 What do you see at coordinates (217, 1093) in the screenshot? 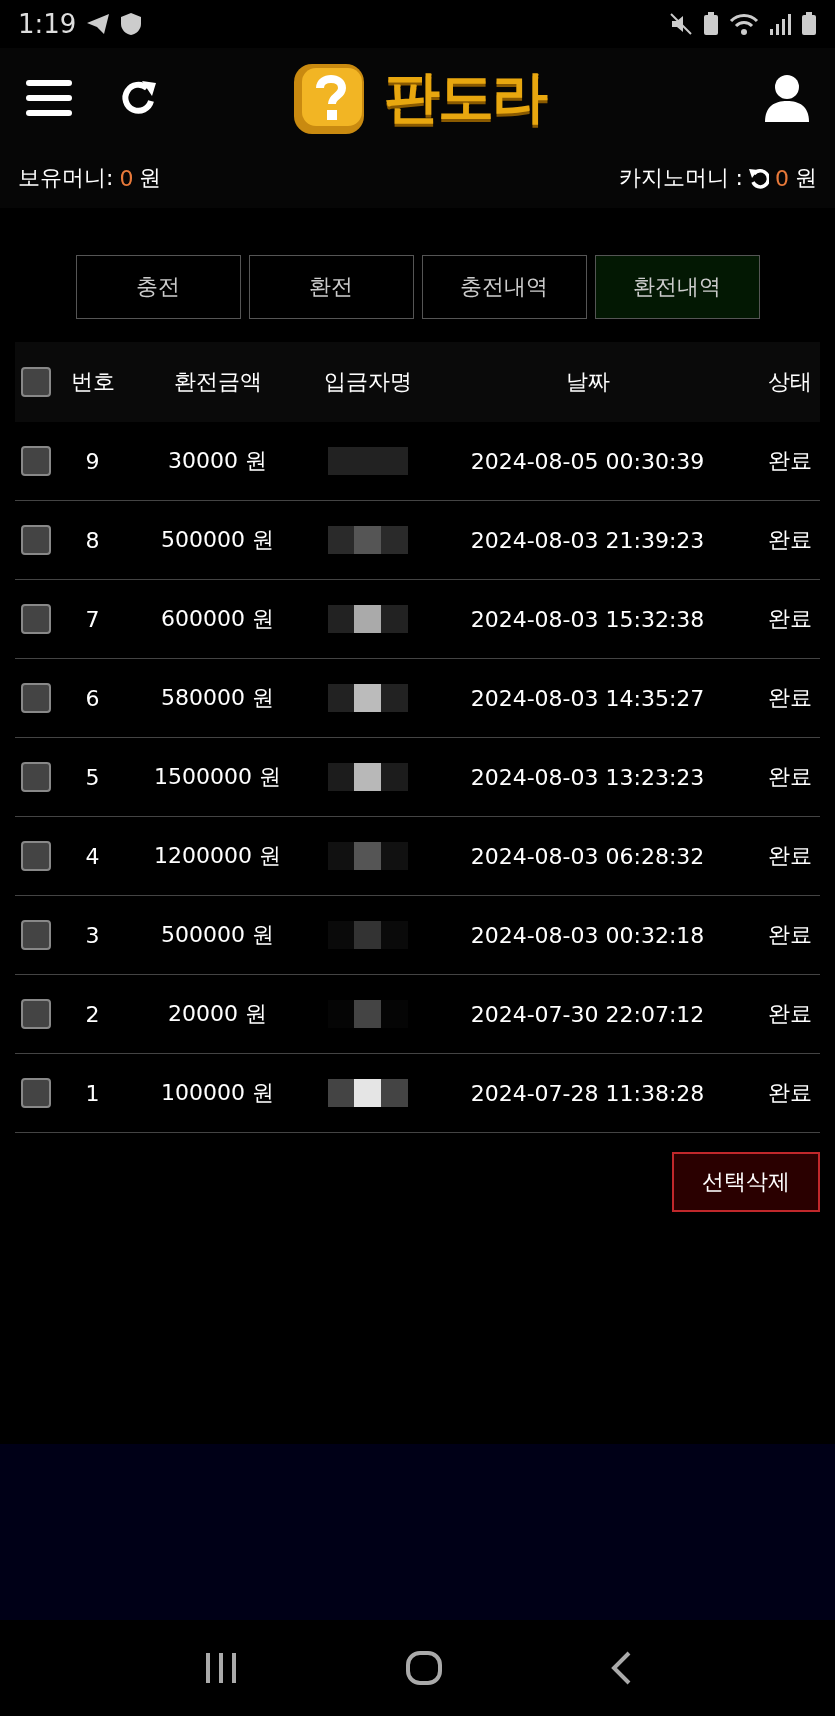
I see `table-cell-text: 100000 원` at bounding box center [217, 1093].